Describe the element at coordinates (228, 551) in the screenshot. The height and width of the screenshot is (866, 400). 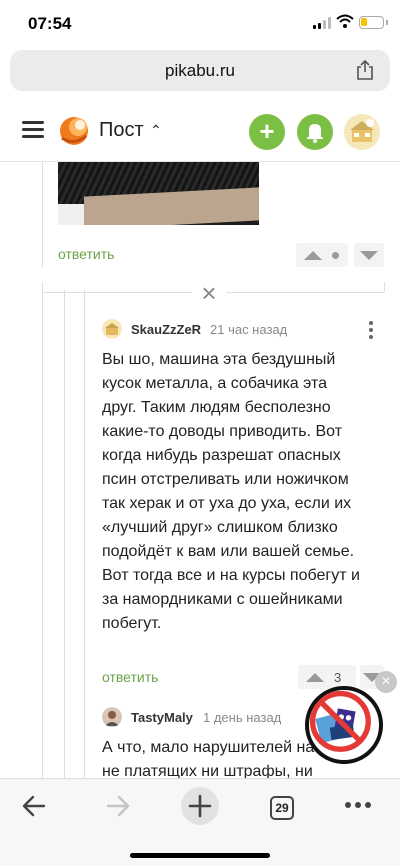
I see `comment-line: подойдёт к вам или вашей семье.` at that location.